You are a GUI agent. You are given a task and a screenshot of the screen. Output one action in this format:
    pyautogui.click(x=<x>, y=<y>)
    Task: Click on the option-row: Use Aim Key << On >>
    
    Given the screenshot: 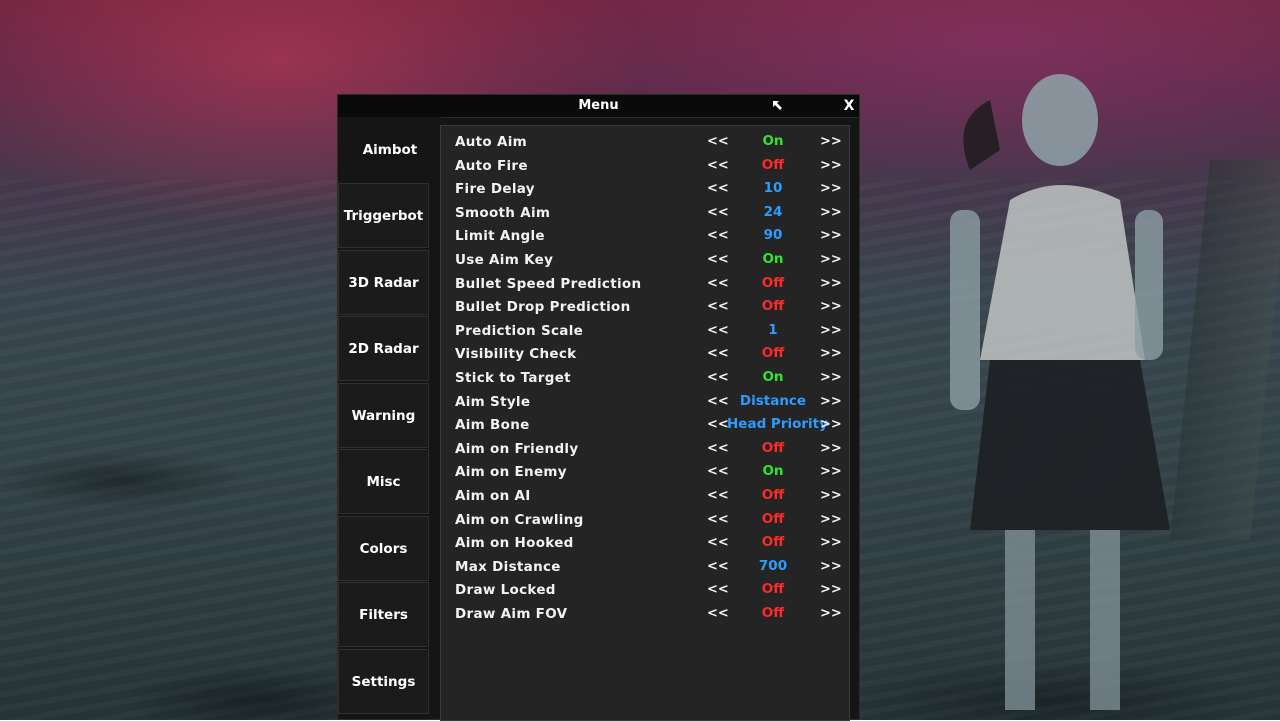 What is the action you would take?
    pyautogui.click(x=645, y=260)
    